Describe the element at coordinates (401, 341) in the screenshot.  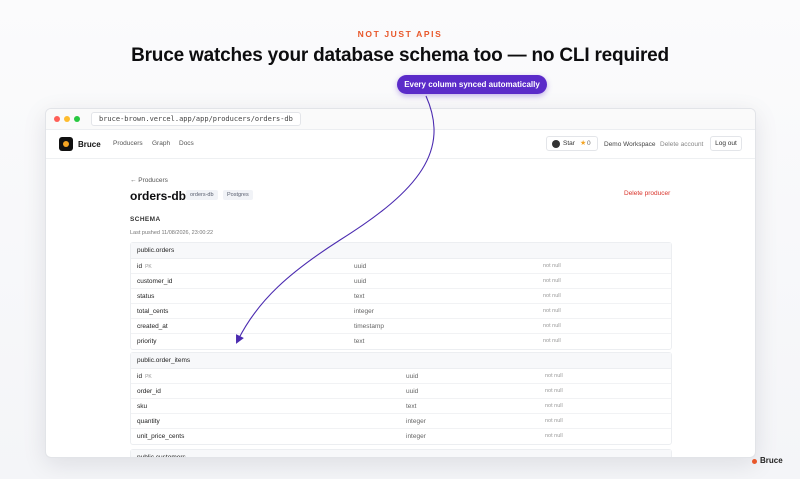
I see `table-row: priority text not null` at that location.